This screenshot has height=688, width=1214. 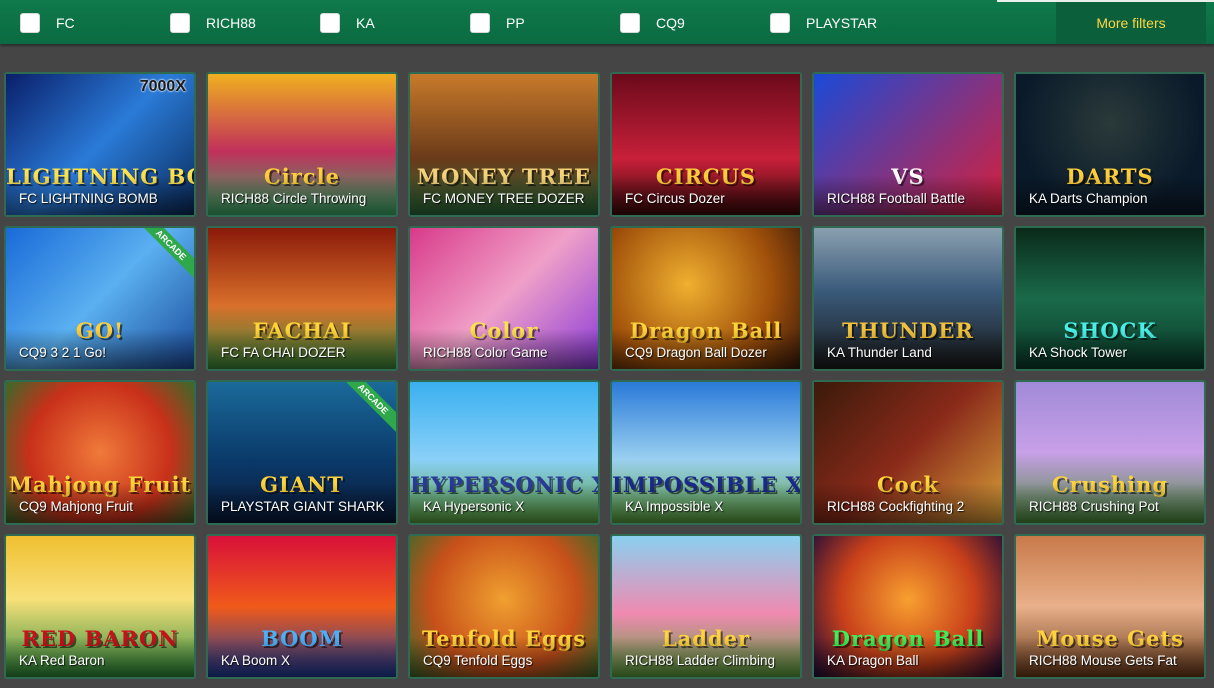 I want to click on game-title: KA Thunder Land, so click(x=879, y=352).